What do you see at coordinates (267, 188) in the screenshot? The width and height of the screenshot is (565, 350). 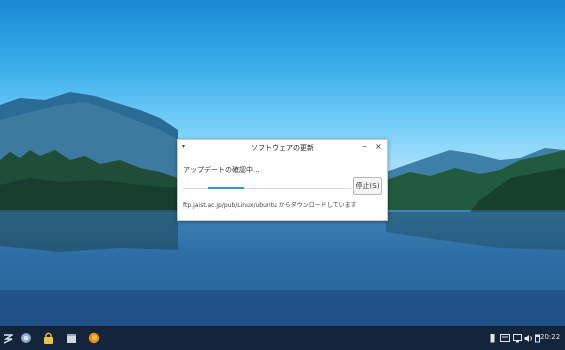 I see `progress-bar` at bounding box center [267, 188].